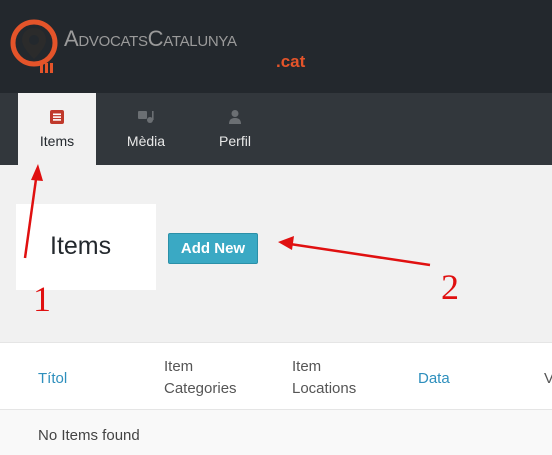 This screenshot has height=455, width=552. I want to click on column-data: Data, so click(434, 379).